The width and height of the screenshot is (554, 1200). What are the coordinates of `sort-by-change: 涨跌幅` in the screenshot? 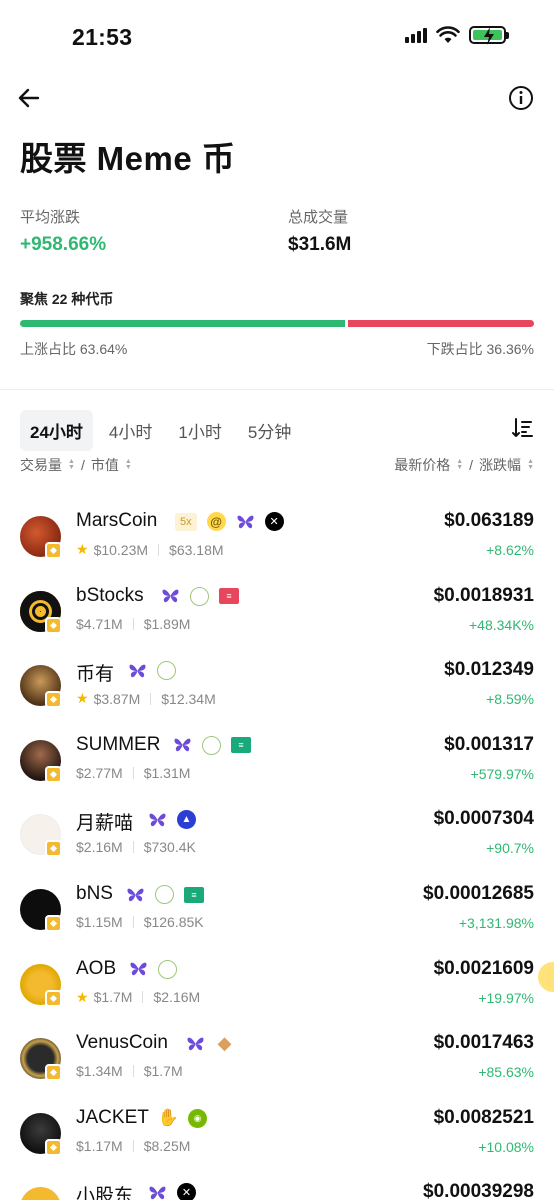 It's located at (500, 465).